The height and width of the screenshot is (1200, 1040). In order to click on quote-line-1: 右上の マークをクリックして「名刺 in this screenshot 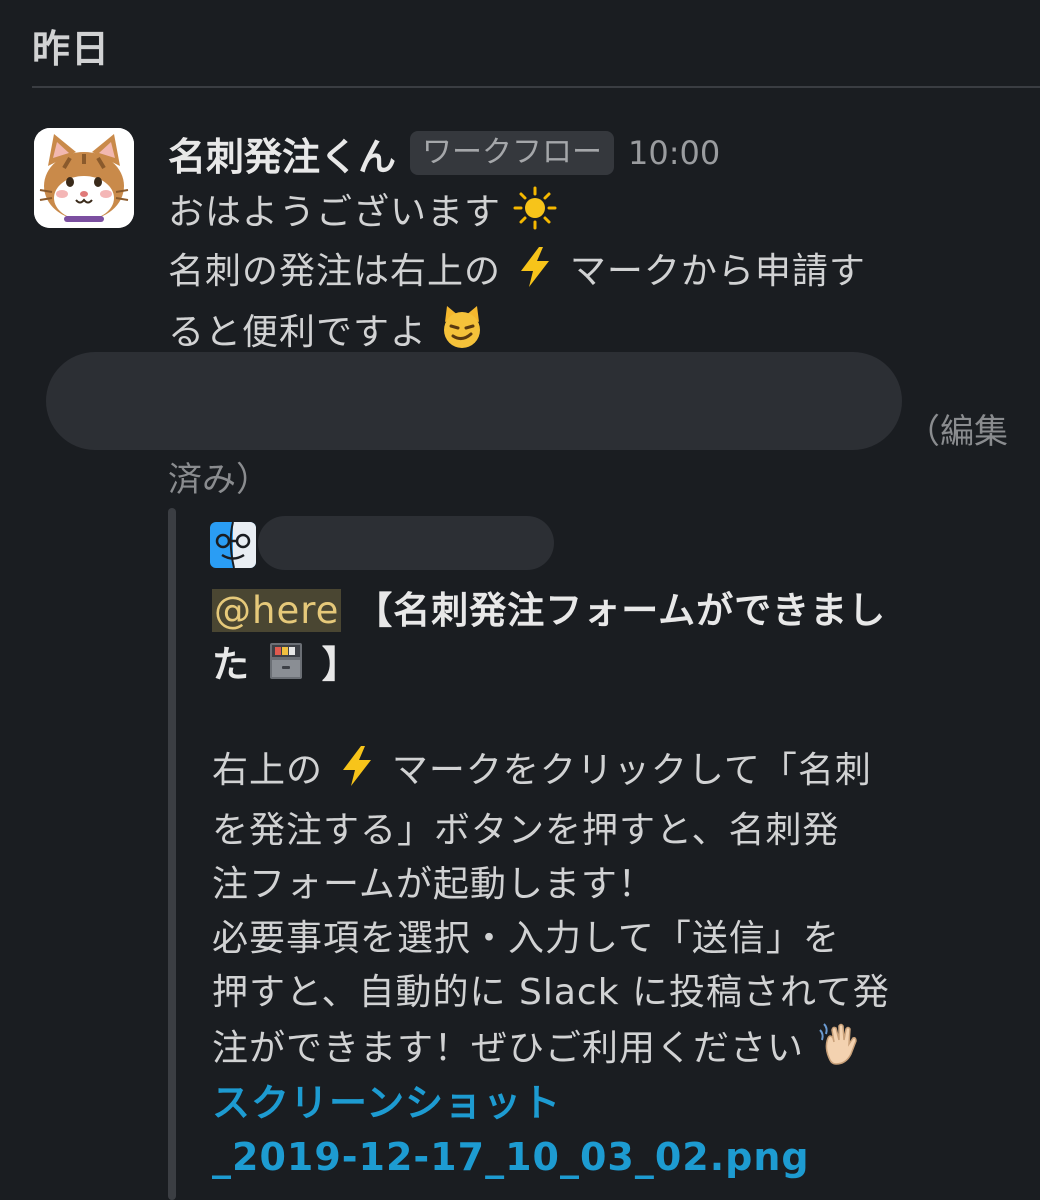, I will do `click(612, 774)`.